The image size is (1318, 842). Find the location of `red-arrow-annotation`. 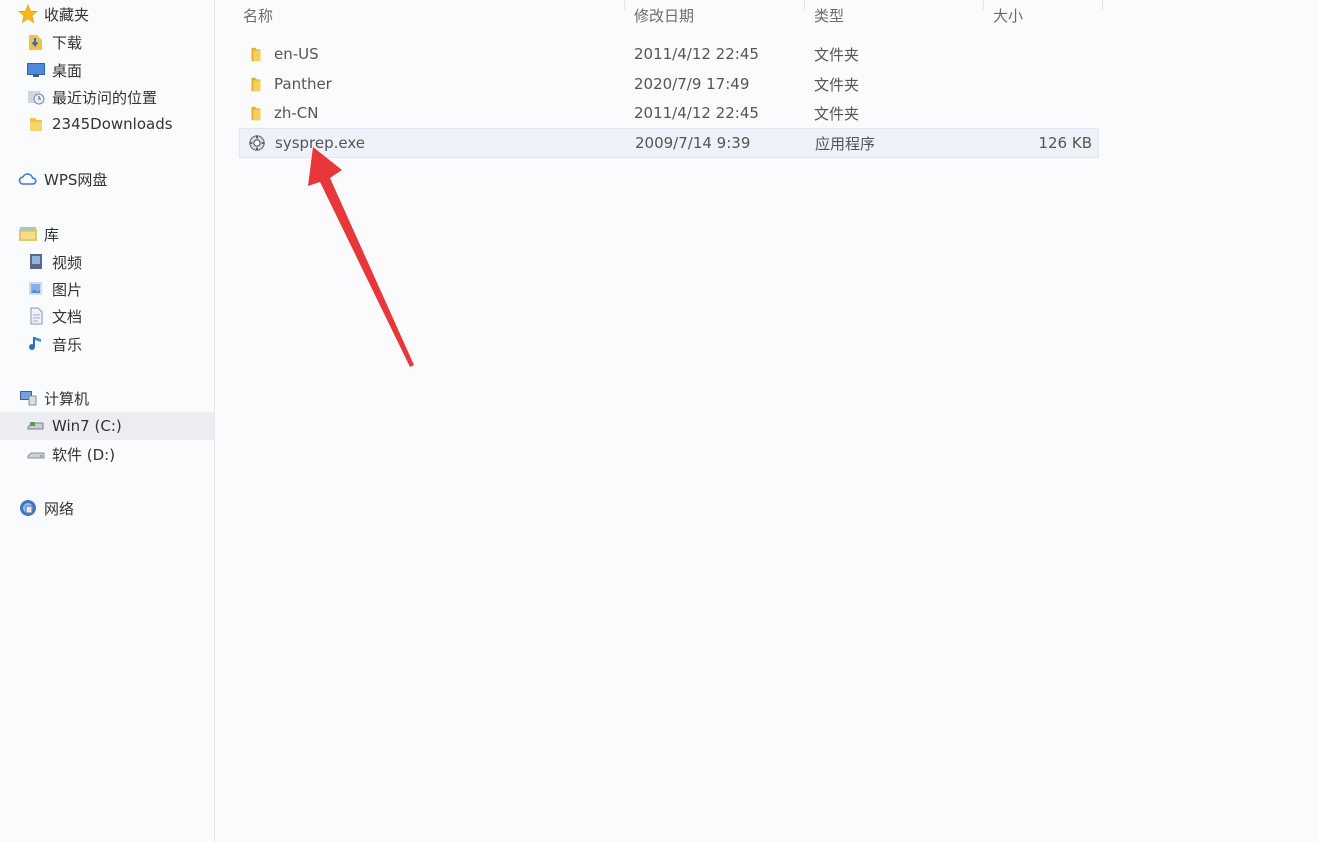

red-arrow-annotation is located at coordinates (361, 257).